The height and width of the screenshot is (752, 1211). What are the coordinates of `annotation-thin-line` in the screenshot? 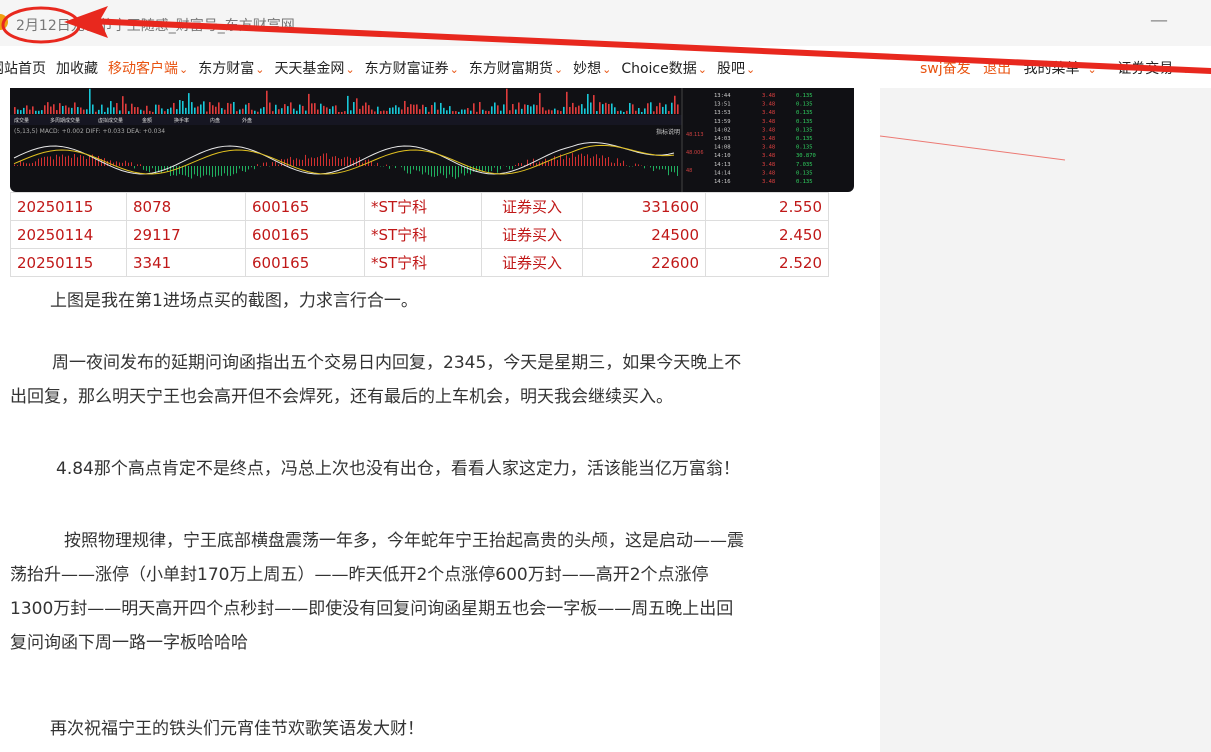 It's located at (972, 148).